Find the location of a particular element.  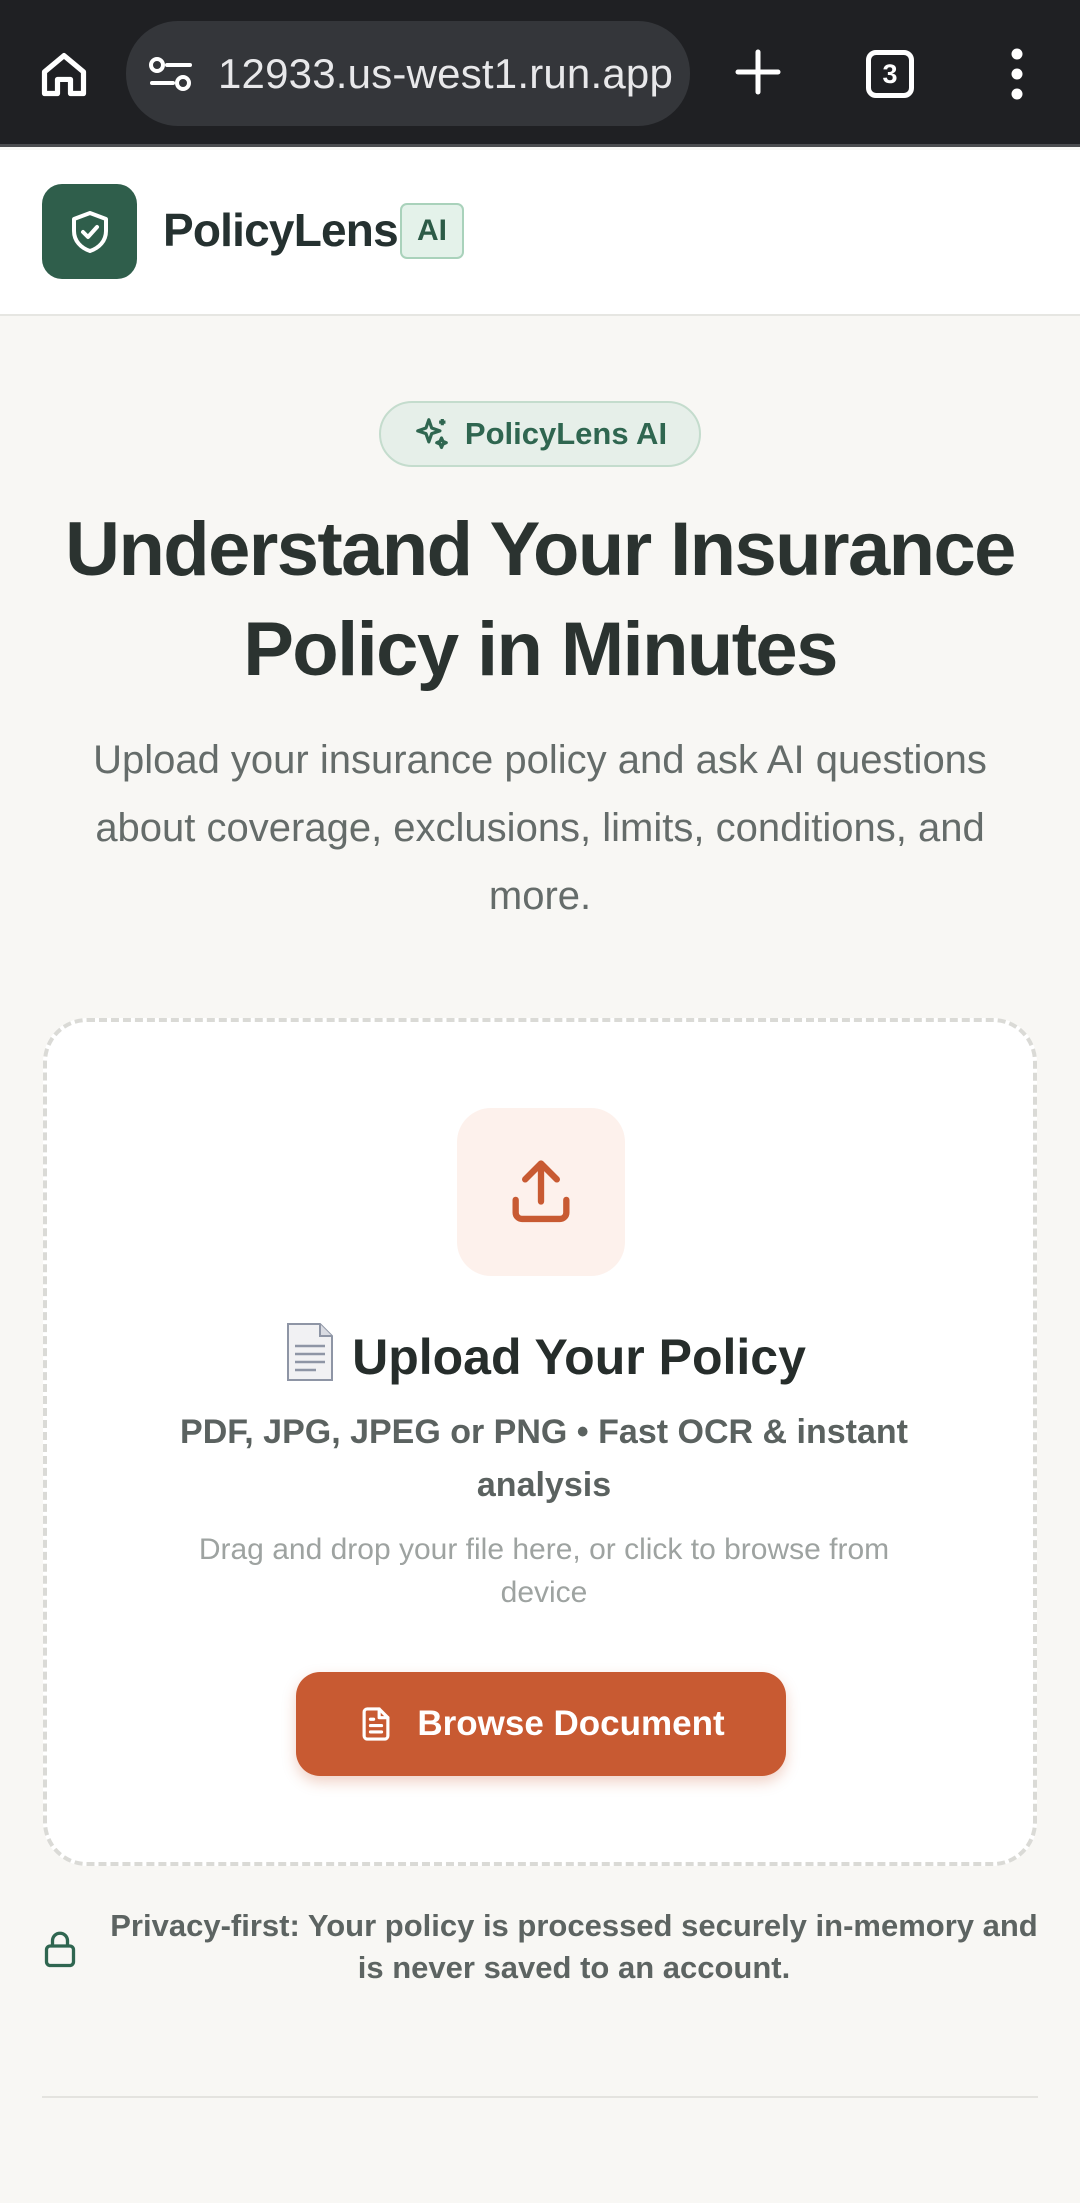

upload-title: Upload Your Policy is located at coordinates (544, 1354).